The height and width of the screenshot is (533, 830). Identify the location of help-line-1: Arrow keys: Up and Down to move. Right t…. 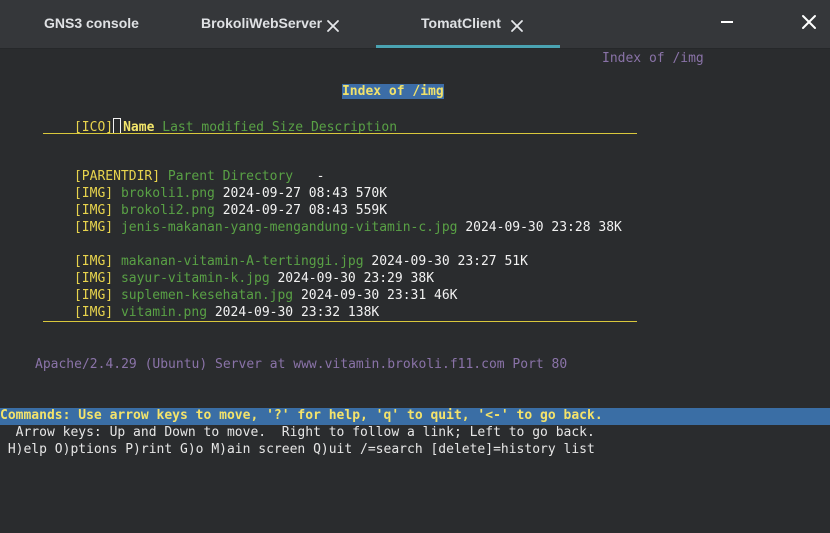
(297, 432).